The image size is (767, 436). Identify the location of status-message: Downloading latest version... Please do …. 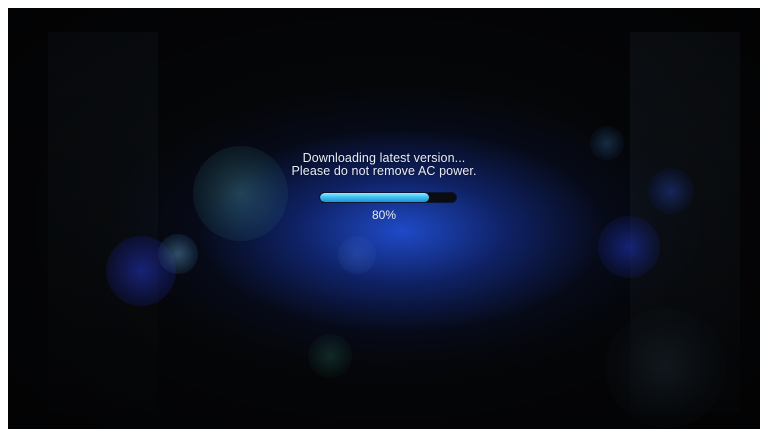
(384, 165).